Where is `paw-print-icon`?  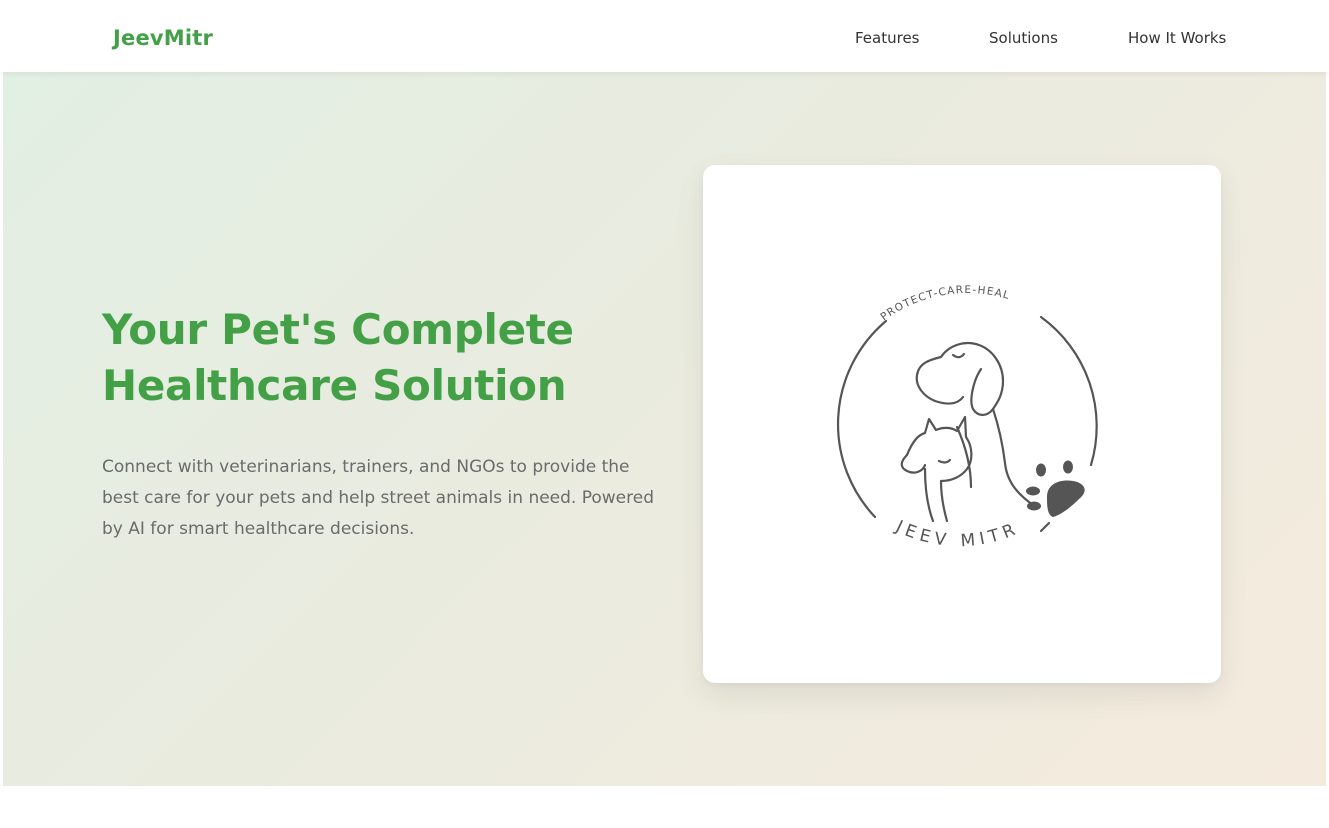
paw-print-icon is located at coordinates (1055, 488).